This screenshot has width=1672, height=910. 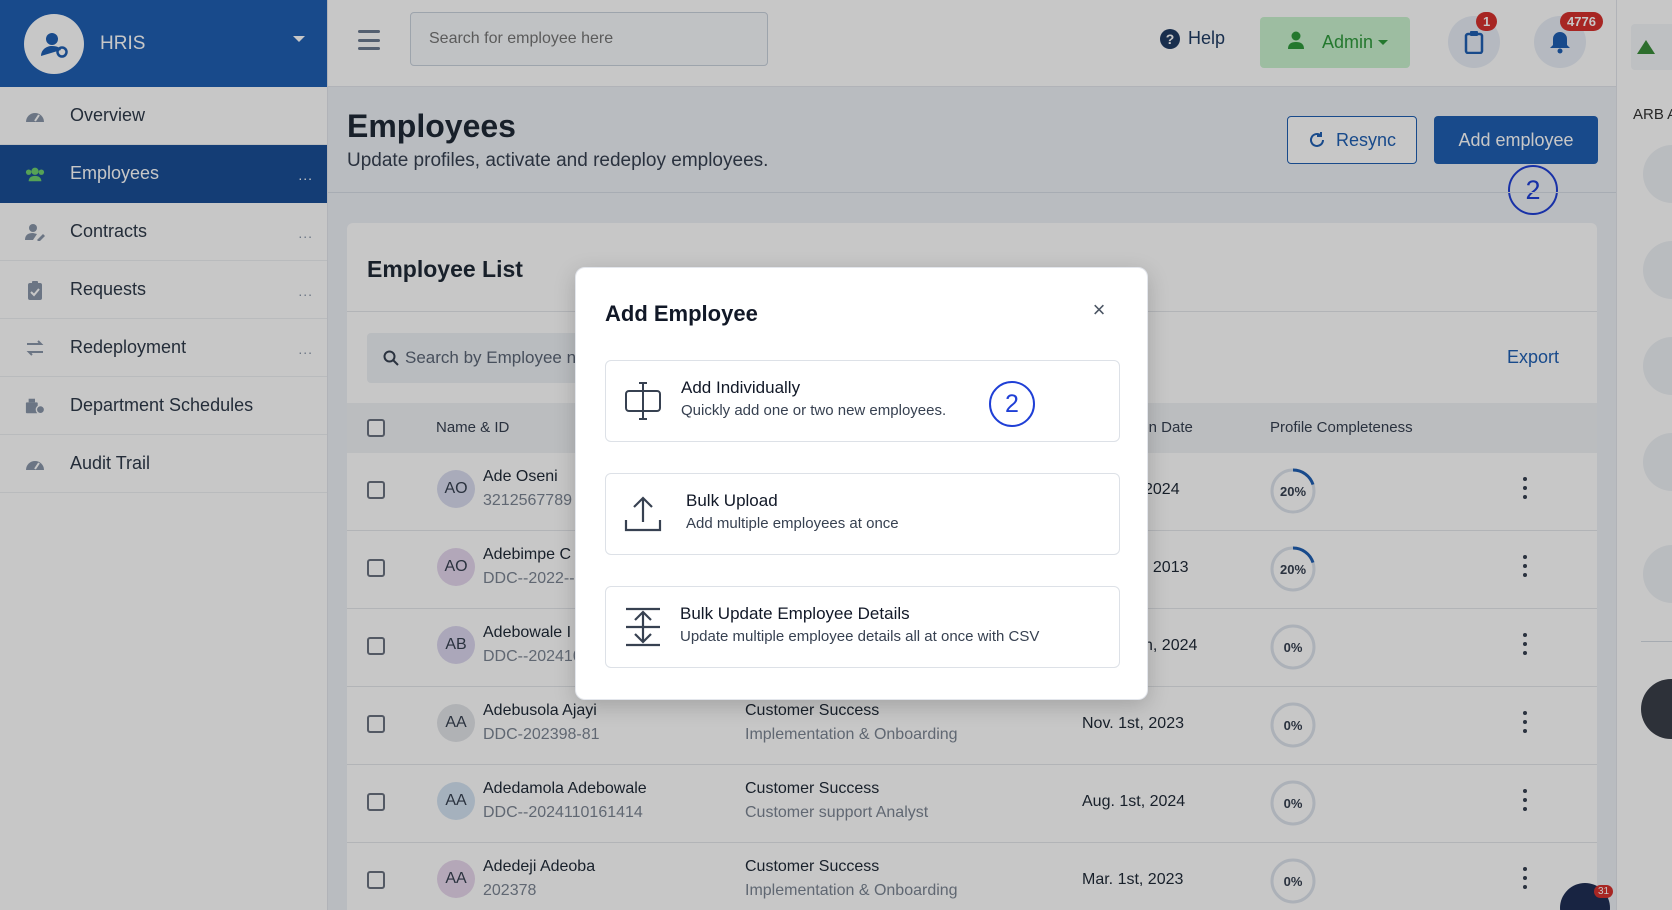 What do you see at coordinates (1099, 310) in the screenshot?
I see `close-icon: ×` at bounding box center [1099, 310].